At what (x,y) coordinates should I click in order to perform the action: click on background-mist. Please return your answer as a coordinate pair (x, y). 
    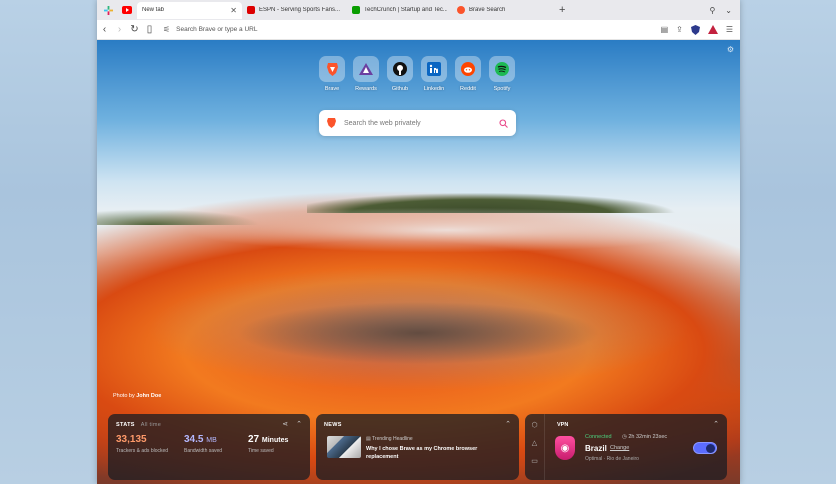
    Looking at the image, I should click on (447, 230).